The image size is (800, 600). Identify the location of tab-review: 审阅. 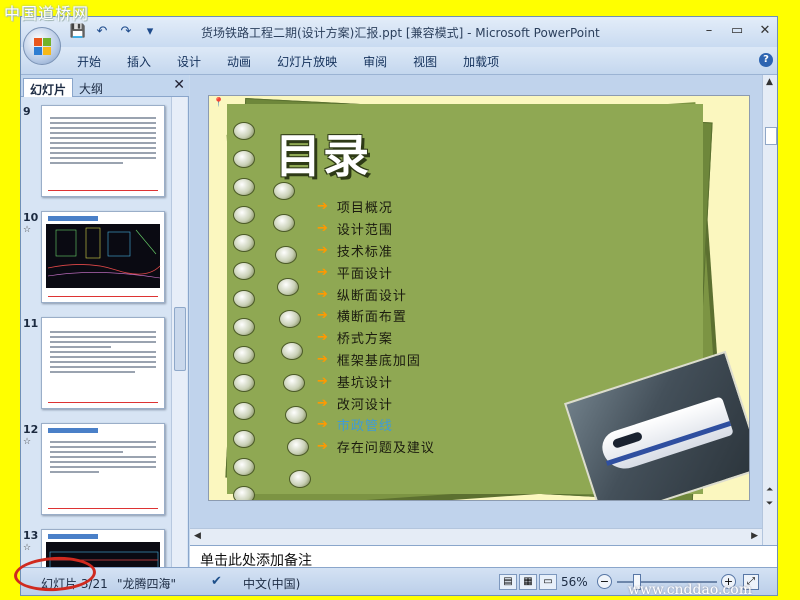
(375, 61).